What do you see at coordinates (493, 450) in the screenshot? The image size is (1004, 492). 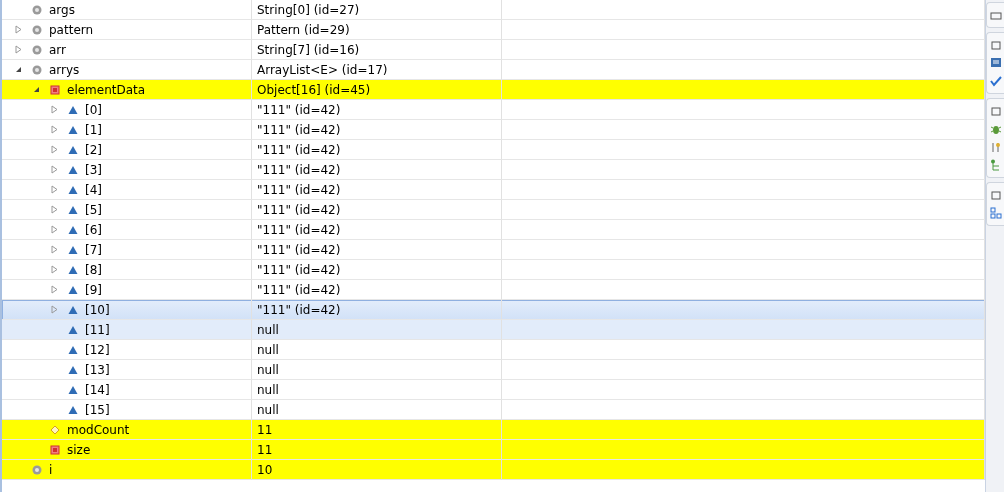 I see `variable-row: size 11` at bounding box center [493, 450].